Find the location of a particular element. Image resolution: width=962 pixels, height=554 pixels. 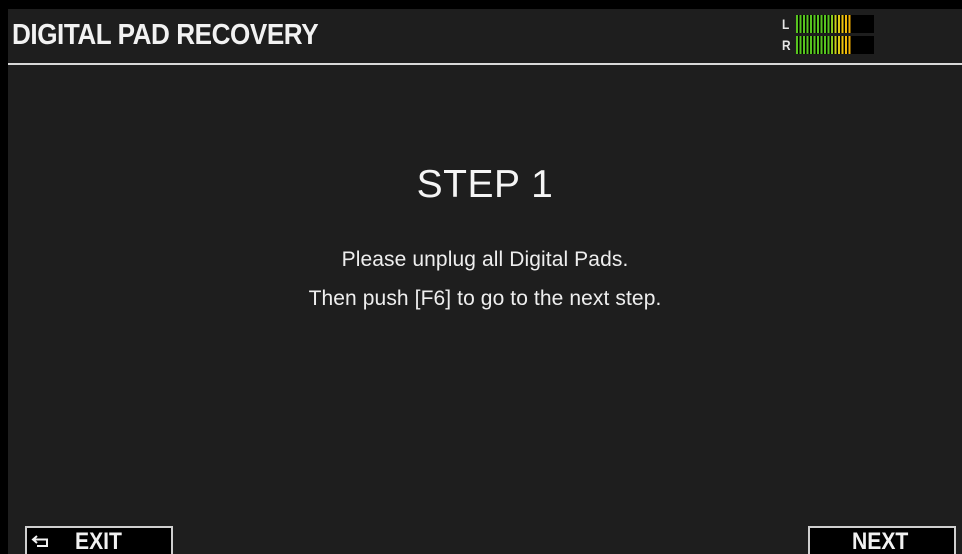

next-button-label: NEXT is located at coordinates (880, 541).